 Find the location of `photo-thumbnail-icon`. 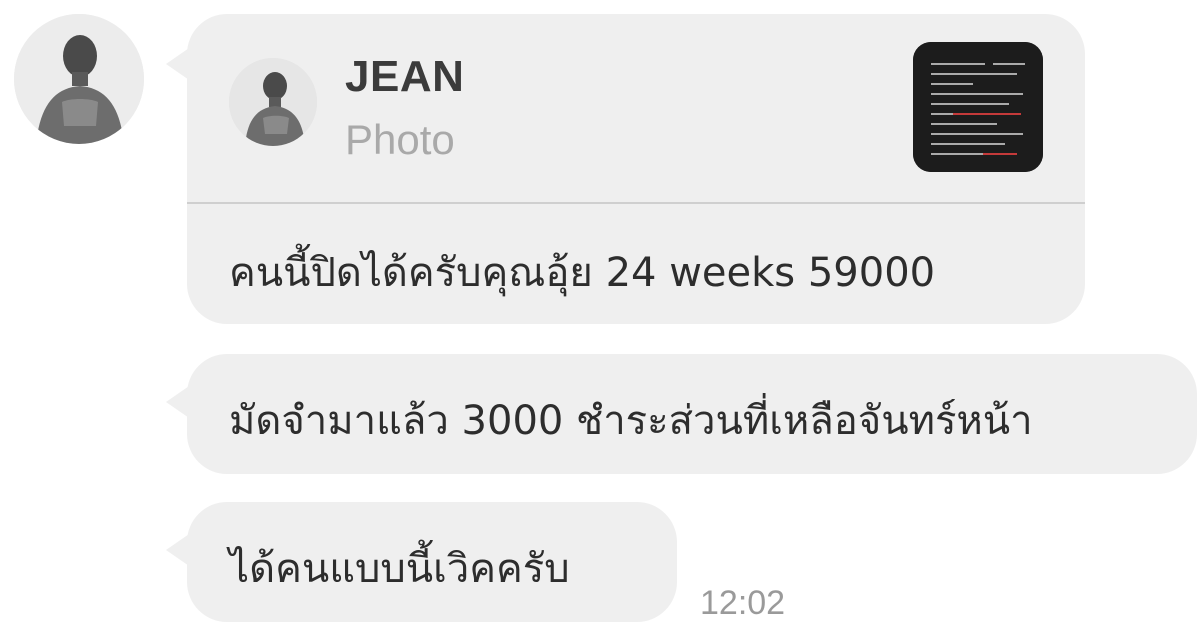

photo-thumbnail-icon is located at coordinates (978, 107).